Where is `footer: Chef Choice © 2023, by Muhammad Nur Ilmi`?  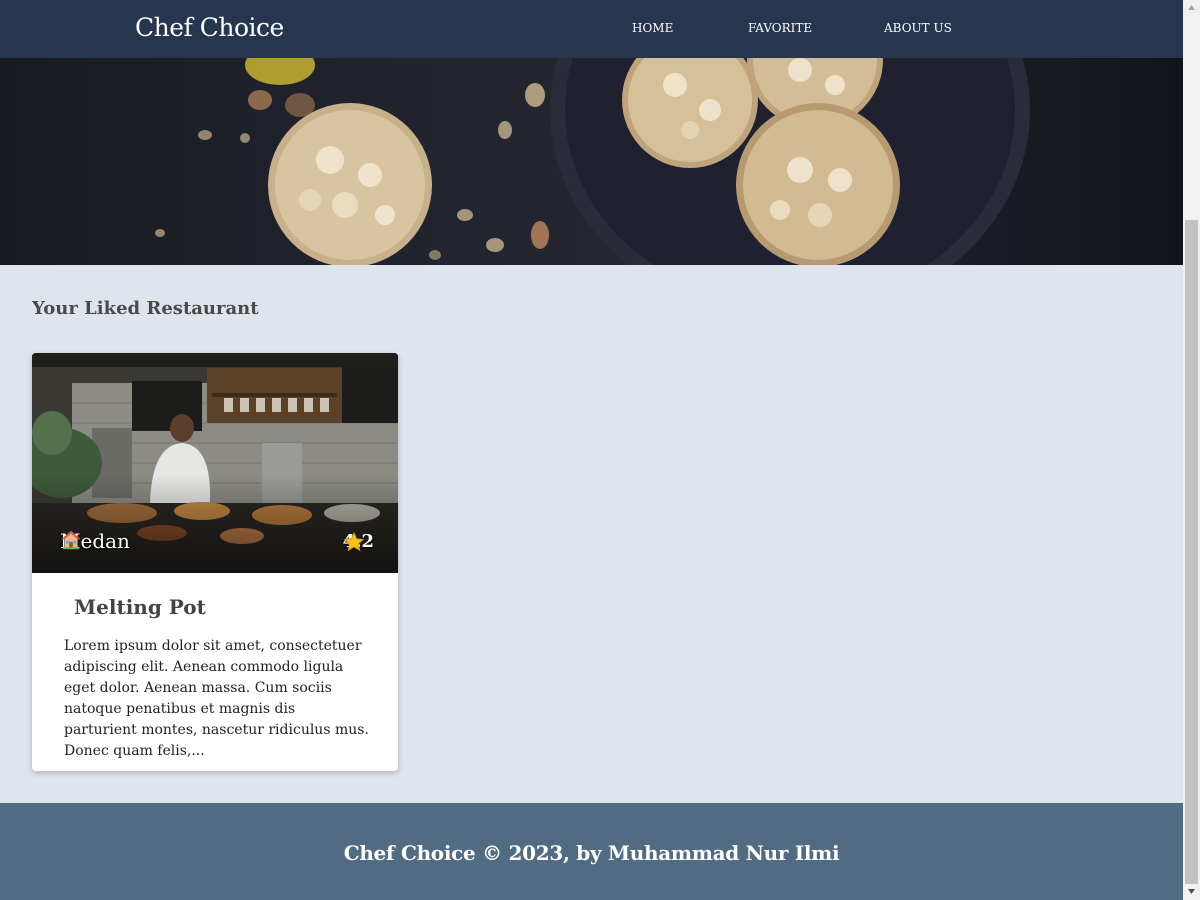 footer: Chef Choice © 2023, by Muhammad Nur Ilmi is located at coordinates (591, 851).